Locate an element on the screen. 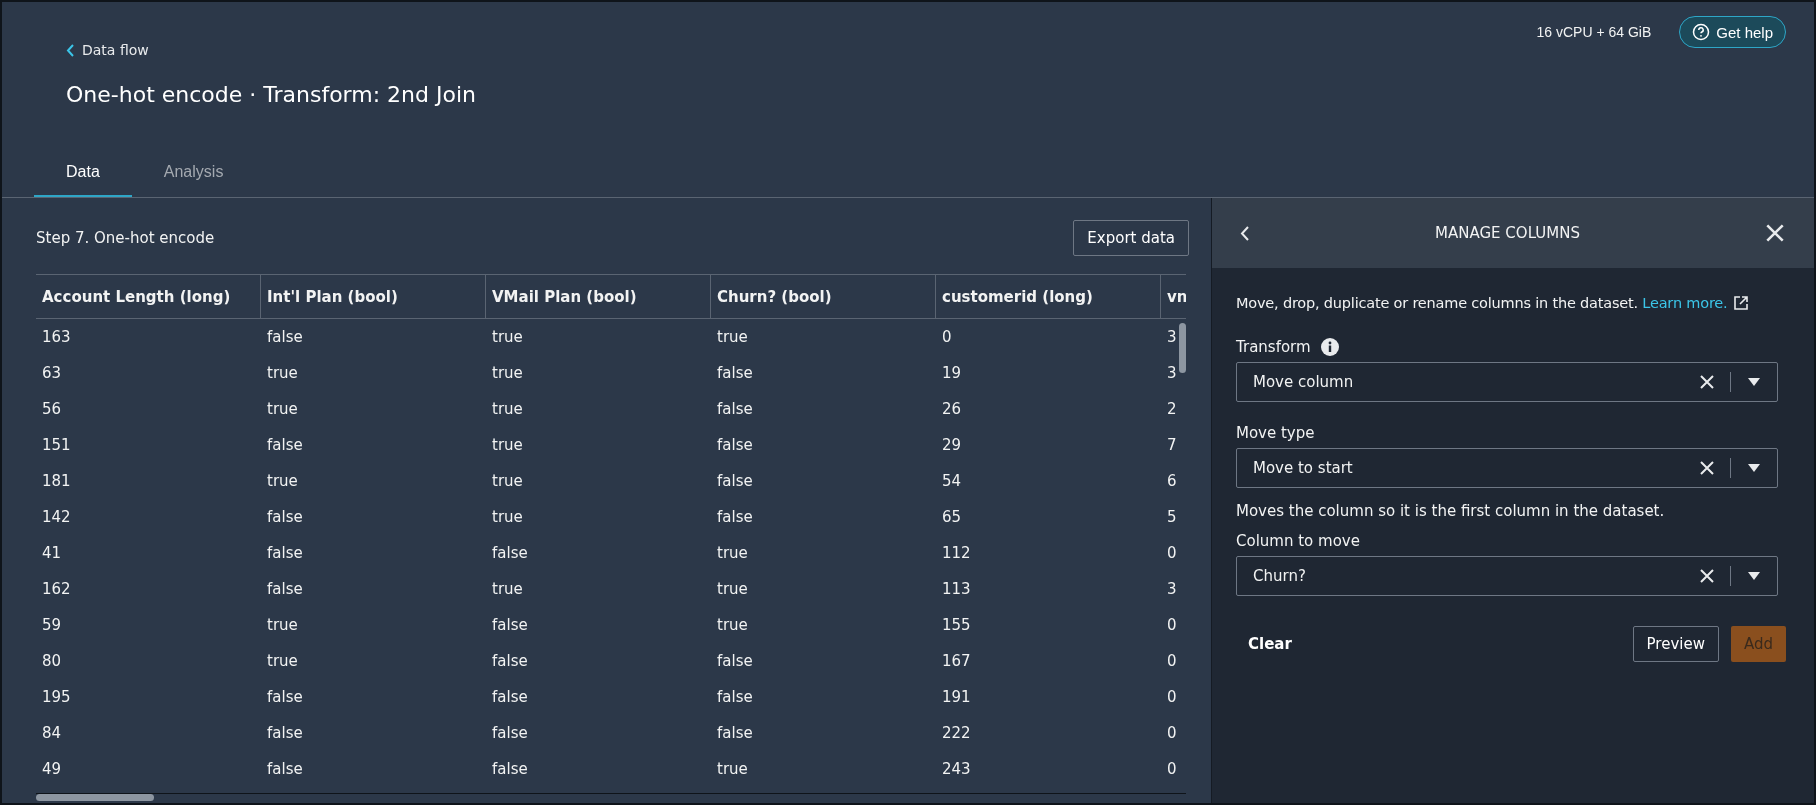 This screenshot has height=805, width=1816. instance-label: 16 vCPU + 64 GiB is located at coordinates (1594, 32).